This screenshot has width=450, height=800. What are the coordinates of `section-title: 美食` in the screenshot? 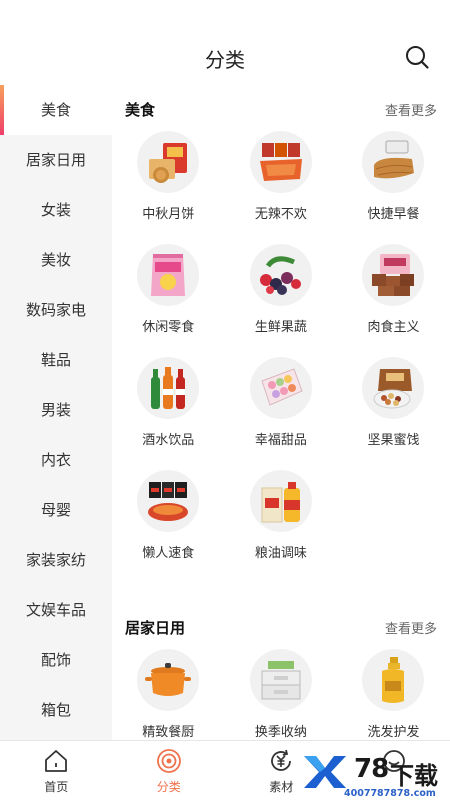 It's located at (140, 110).